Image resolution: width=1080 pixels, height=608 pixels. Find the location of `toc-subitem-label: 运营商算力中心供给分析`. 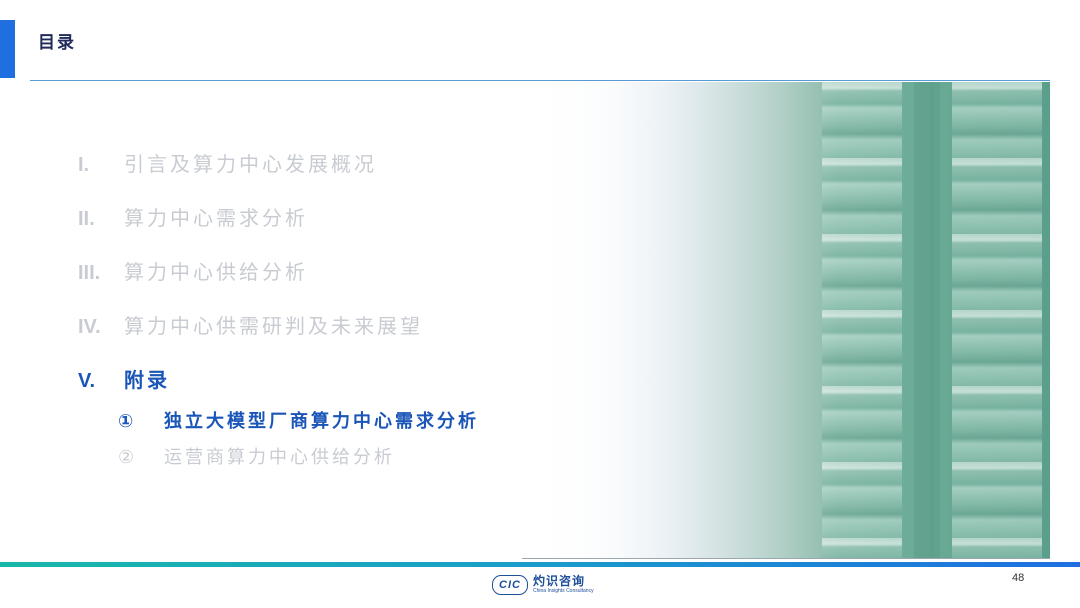

toc-subitem-label: 运营商算力中心供给分析 is located at coordinates (279, 457).